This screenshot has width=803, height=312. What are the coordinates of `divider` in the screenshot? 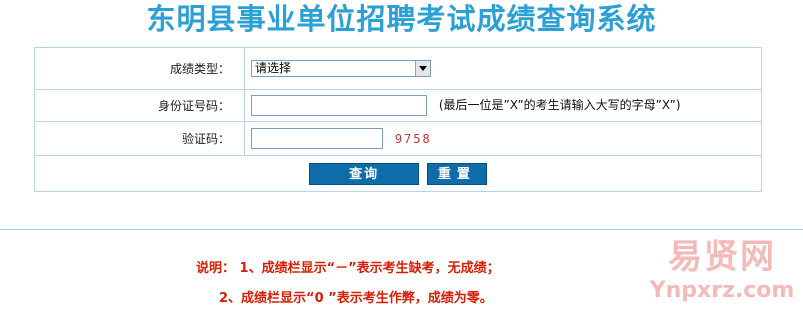 It's located at (401, 229).